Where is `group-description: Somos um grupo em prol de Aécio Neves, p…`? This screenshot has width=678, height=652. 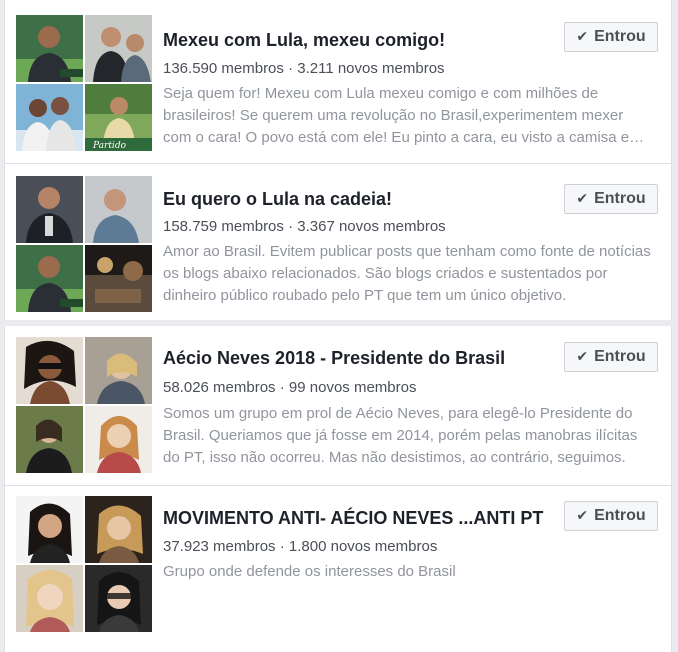
group-description: Somos um grupo em prol de Aécio Neves, p… is located at coordinates (400, 435).